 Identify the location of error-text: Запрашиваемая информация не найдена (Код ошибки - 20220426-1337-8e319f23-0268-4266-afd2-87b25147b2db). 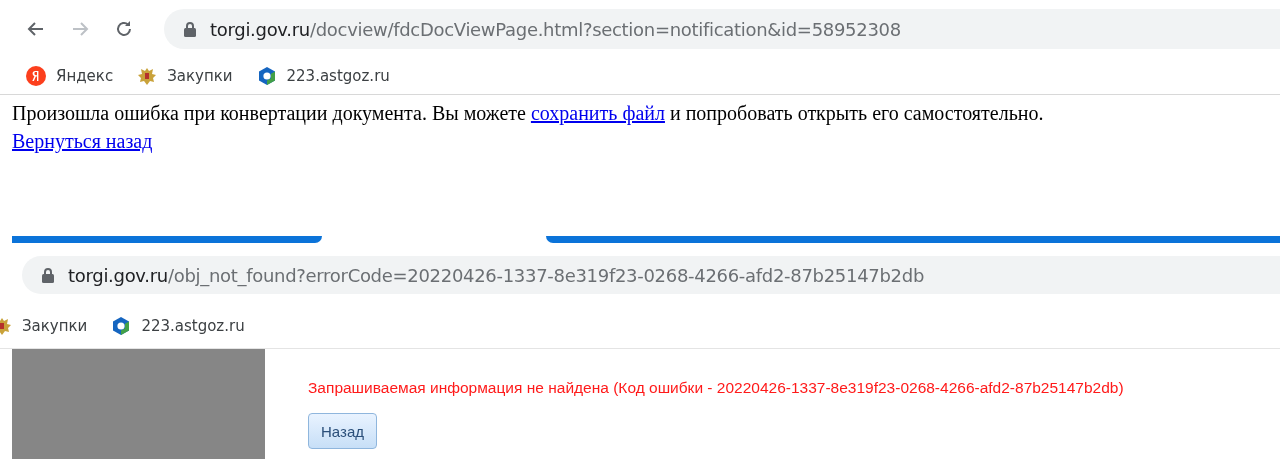
(716, 388).